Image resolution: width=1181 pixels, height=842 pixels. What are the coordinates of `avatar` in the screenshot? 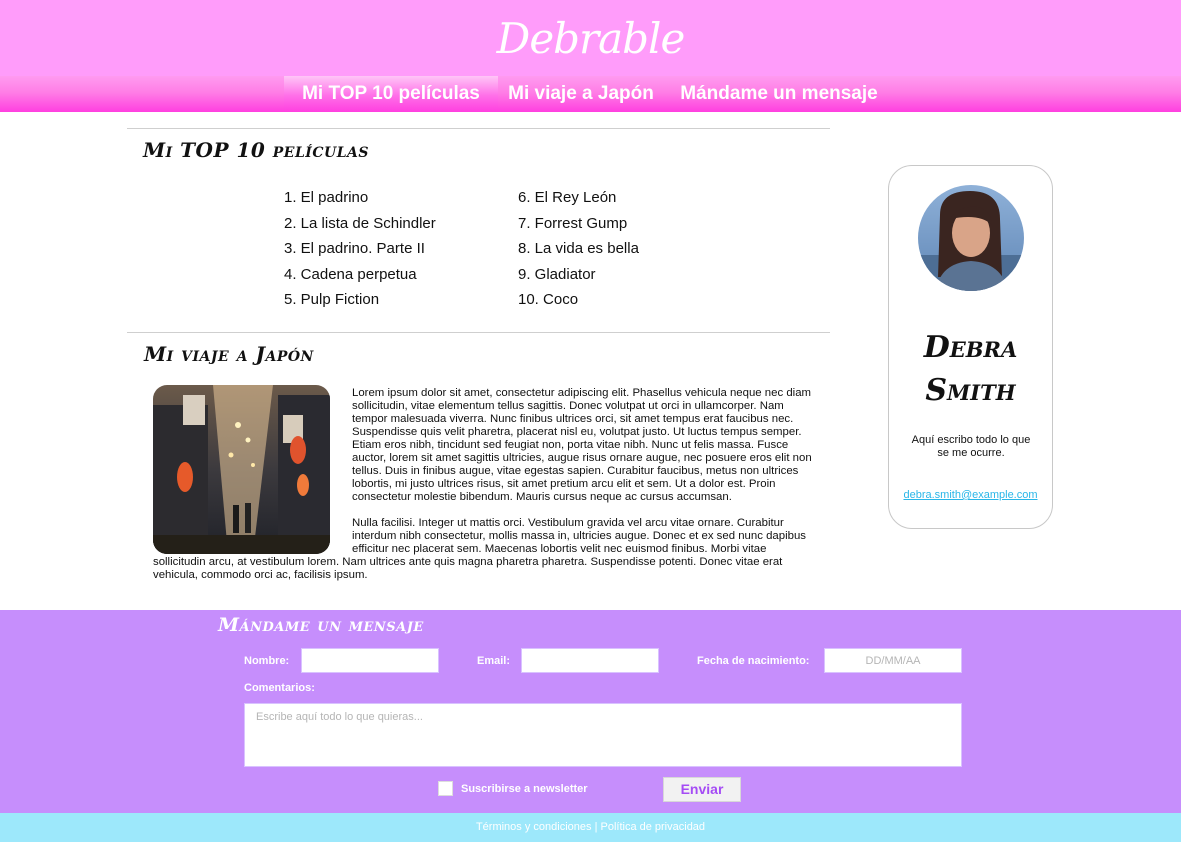 It's located at (971, 238).